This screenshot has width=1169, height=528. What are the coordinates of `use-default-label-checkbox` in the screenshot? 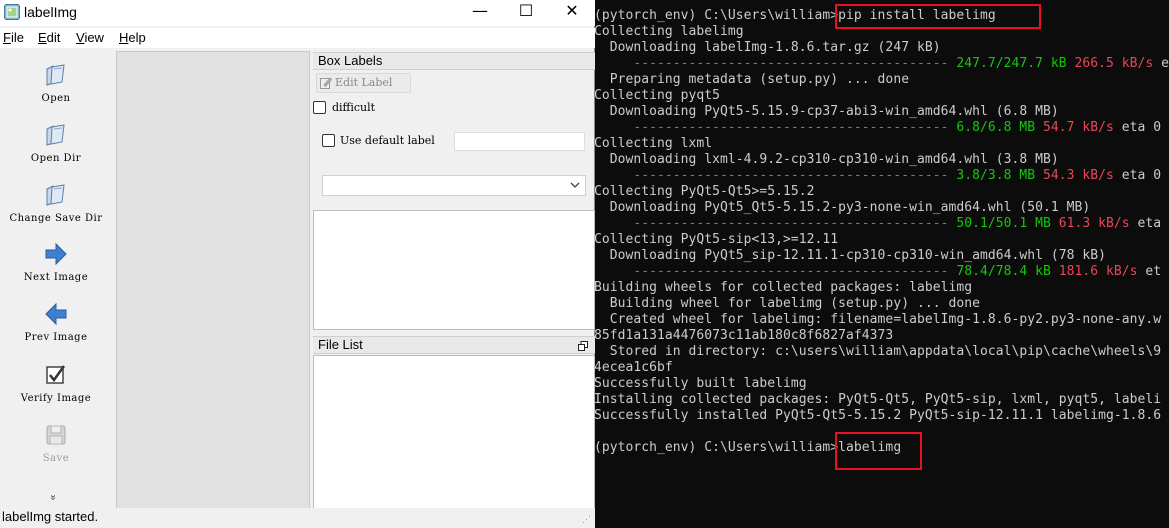 It's located at (328, 140).